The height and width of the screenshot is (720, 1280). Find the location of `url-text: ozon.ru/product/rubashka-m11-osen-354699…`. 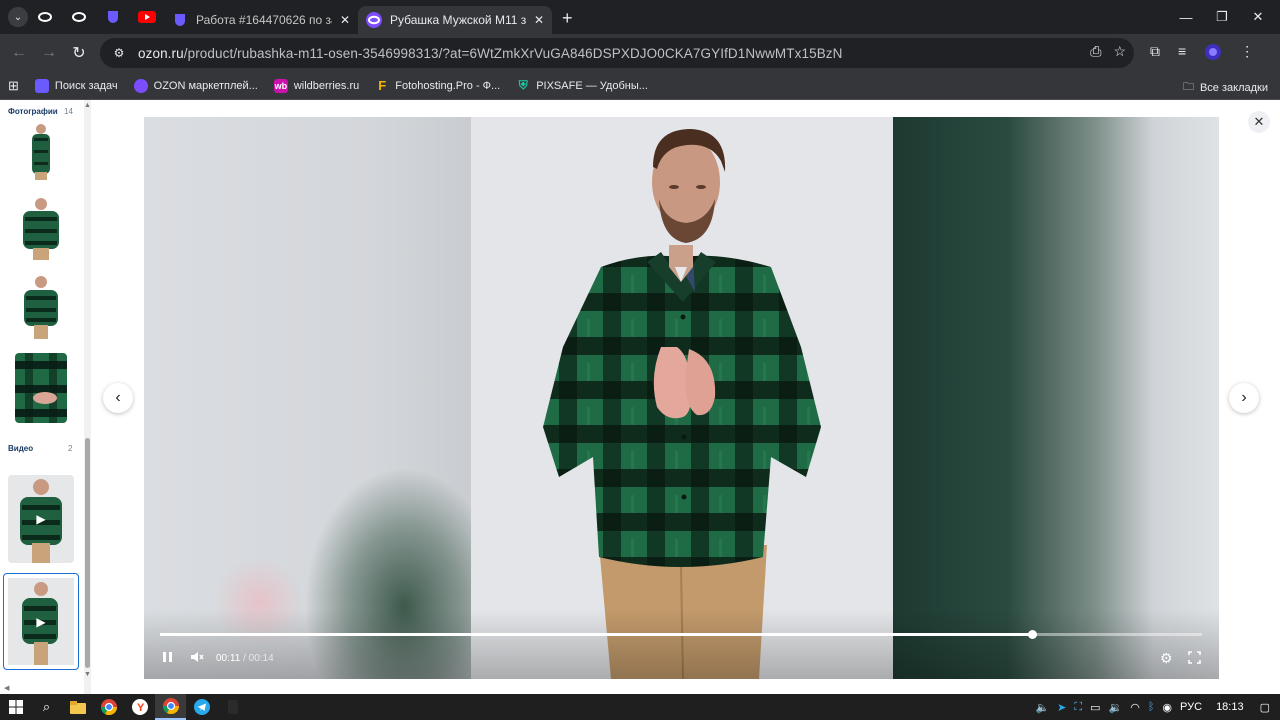

url-text: ozon.ru/product/rubashka-m11-osen-354699… is located at coordinates (490, 53).